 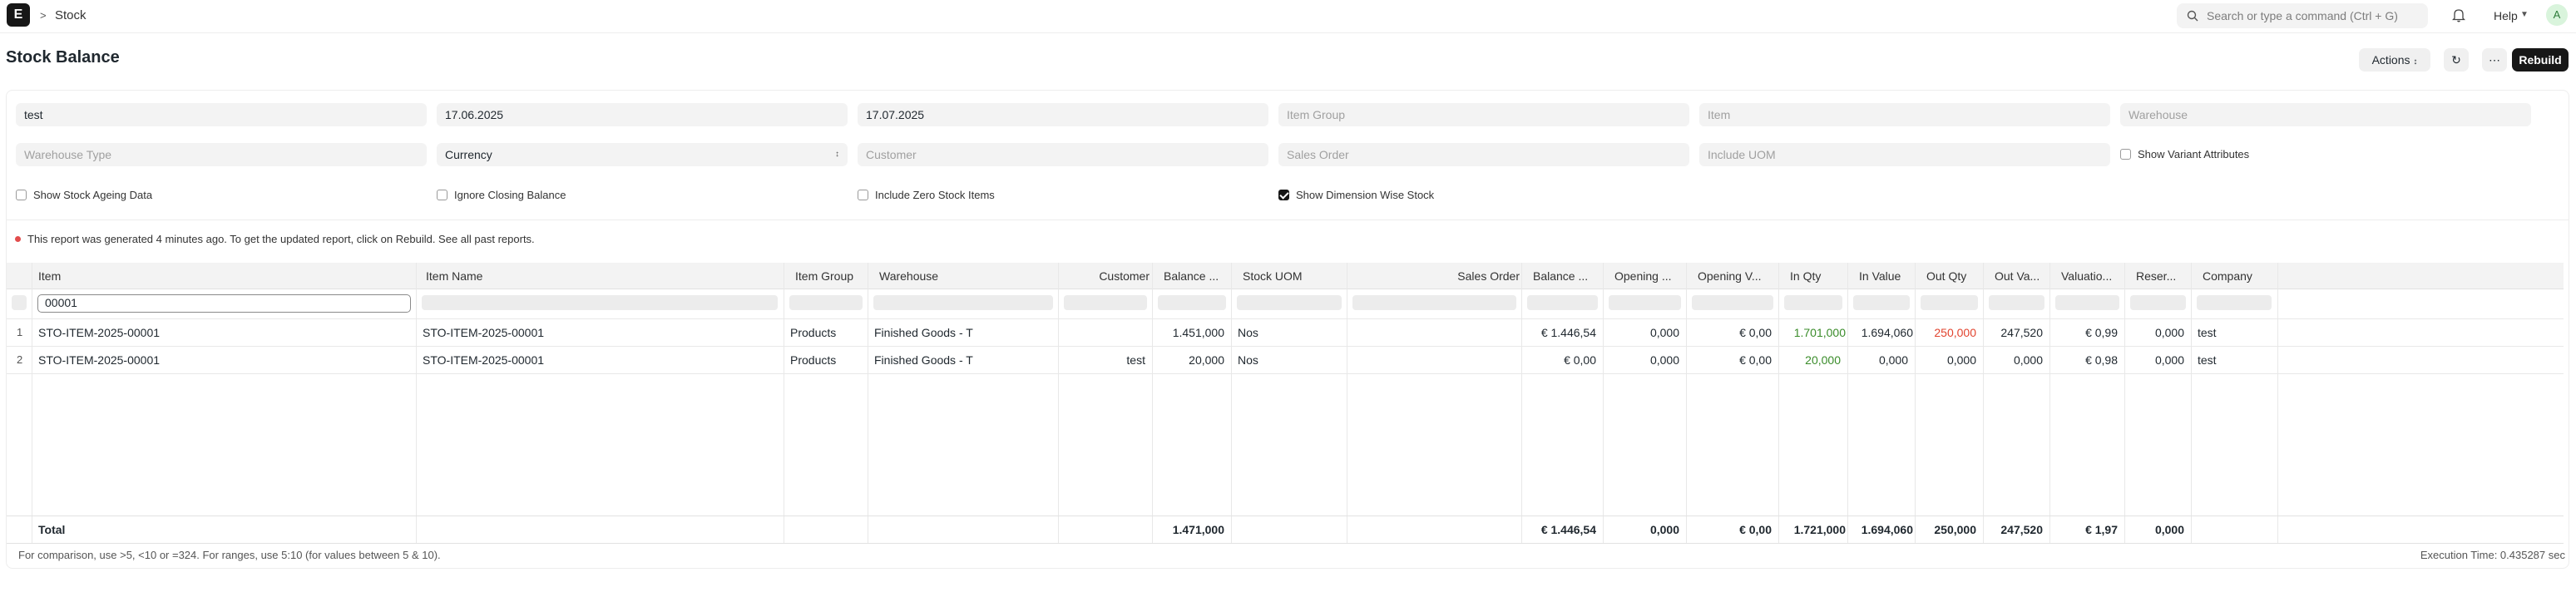 What do you see at coordinates (1105, 360) in the screenshot?
I see `cell-customer: test` at bounding box center [1105, 360].